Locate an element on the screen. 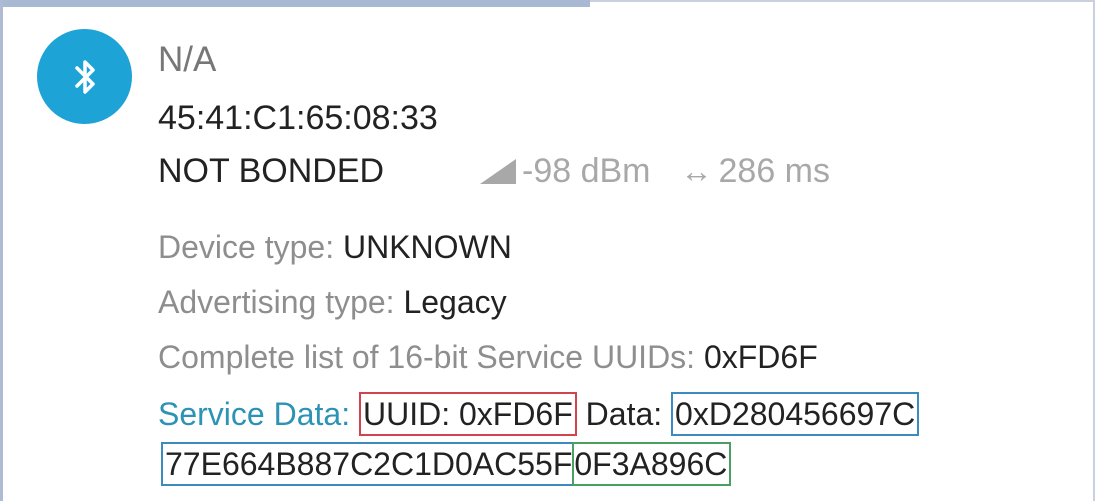  service-data-uuid: UUID: 0xFD6F is located at coordinates (467, 414).